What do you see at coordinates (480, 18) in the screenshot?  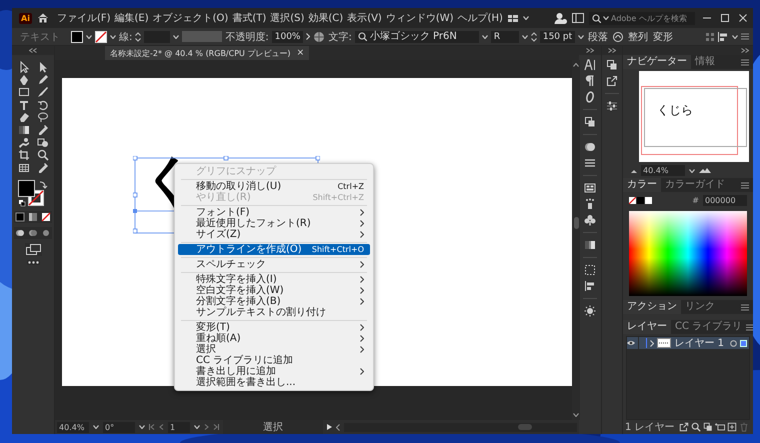 I see `menu-item: ヘルプ(H)` at bounding box center [480, 18].